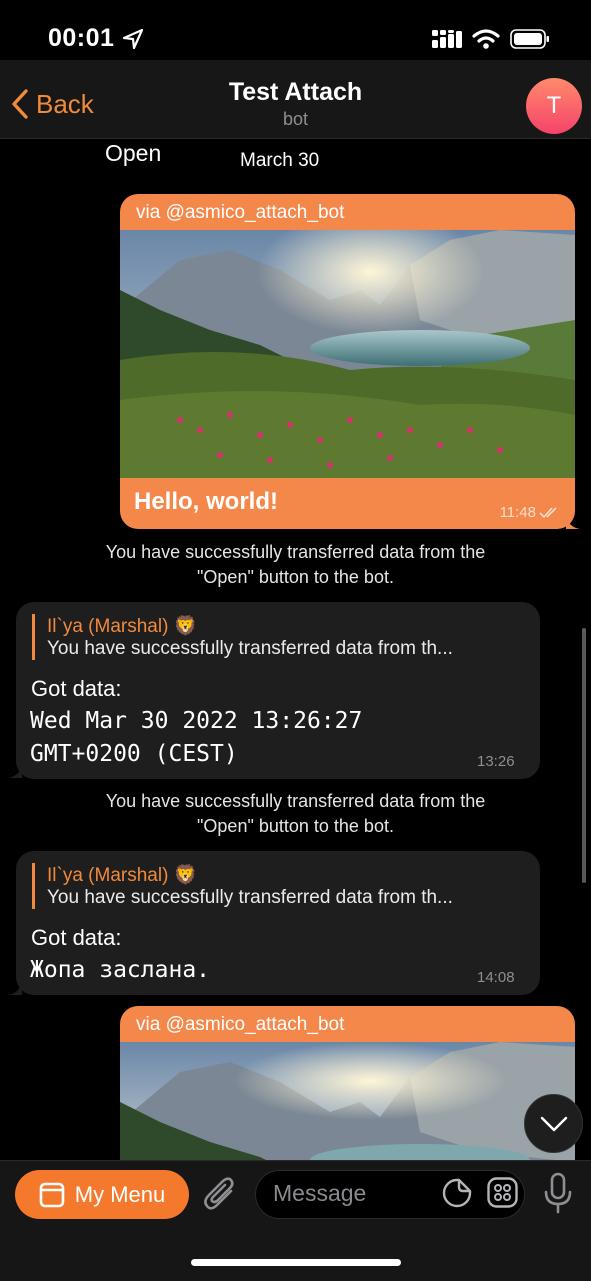 The image size is (591, 1281). Describe the element at coordinates (52, 1194) in the screenshot. I see `menu-window-icon` at that location.